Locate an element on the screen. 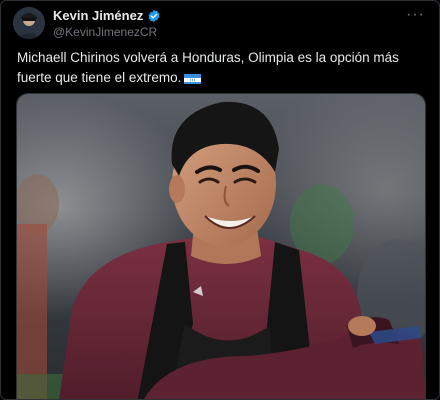 The width and height of the screenshot is (440, 400). author-handle: @KevinJimenezCR is located at coordinates (105, 32).